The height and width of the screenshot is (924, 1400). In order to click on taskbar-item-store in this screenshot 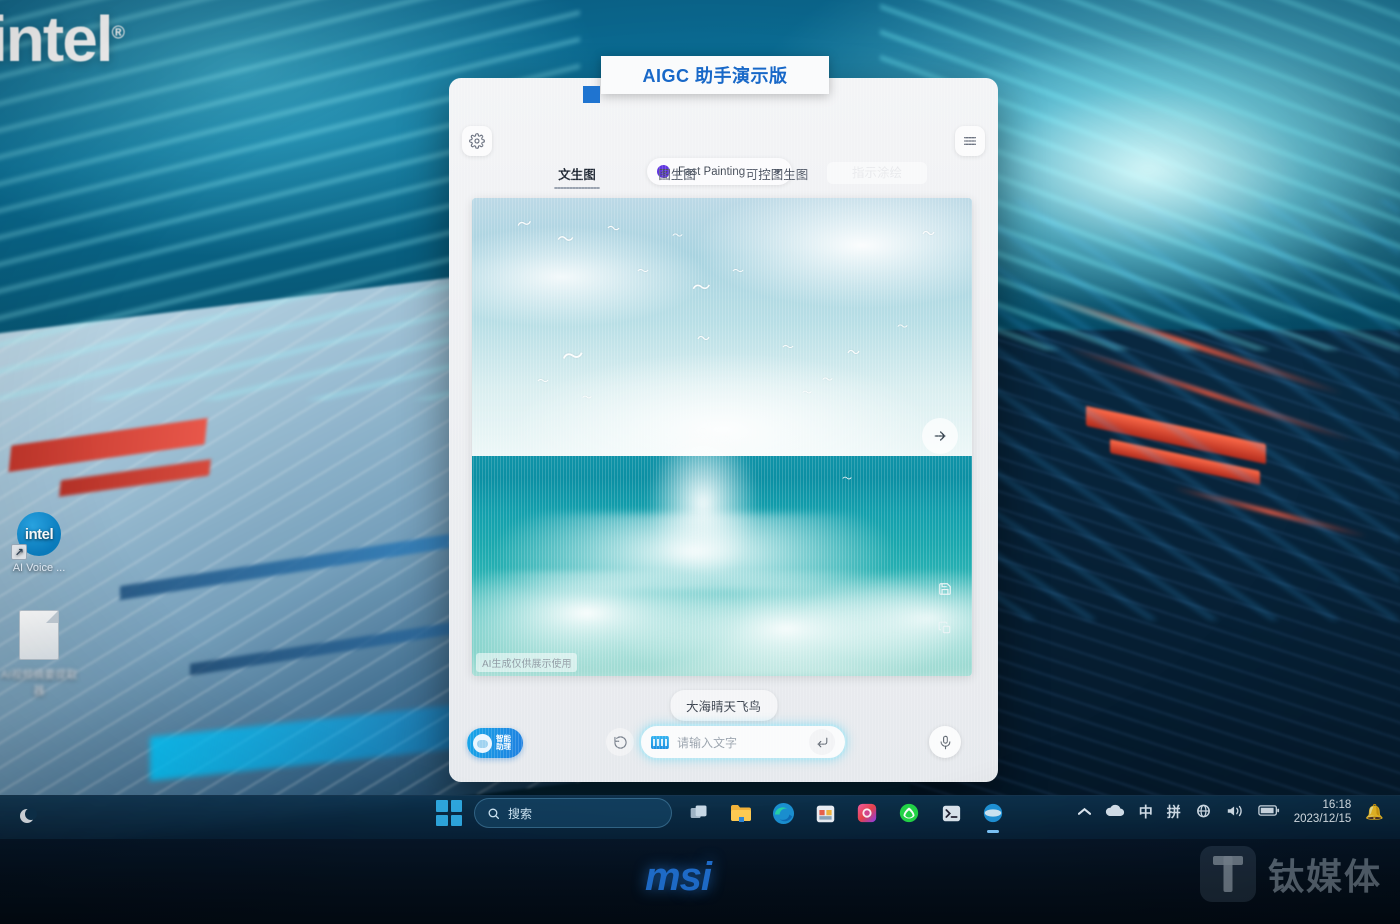, I will do `click(825, 813)`.